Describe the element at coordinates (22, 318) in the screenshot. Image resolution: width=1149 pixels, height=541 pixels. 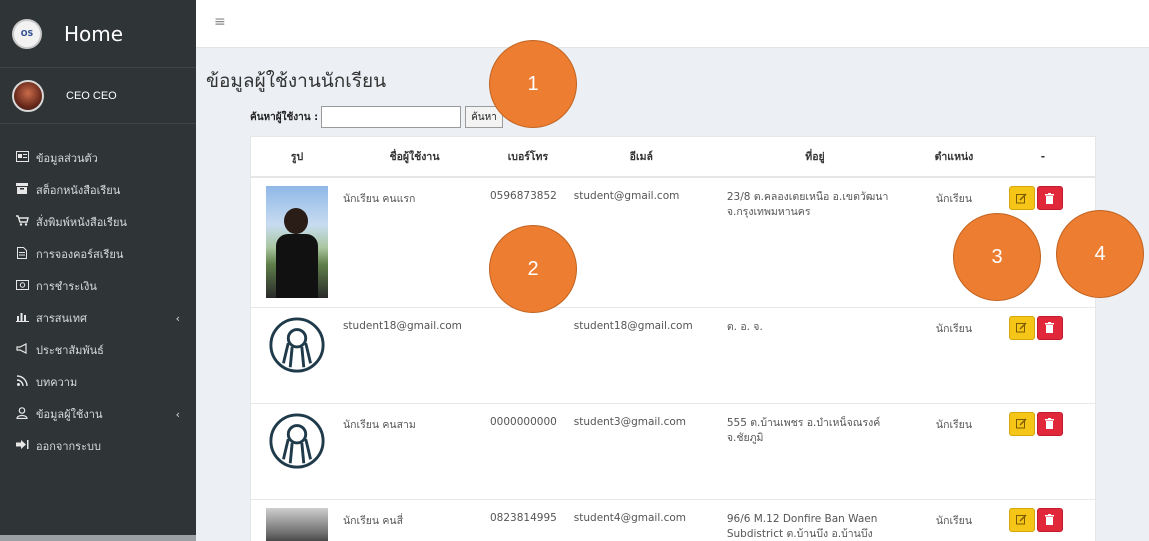
I see `bar-chart-icon` at that location.